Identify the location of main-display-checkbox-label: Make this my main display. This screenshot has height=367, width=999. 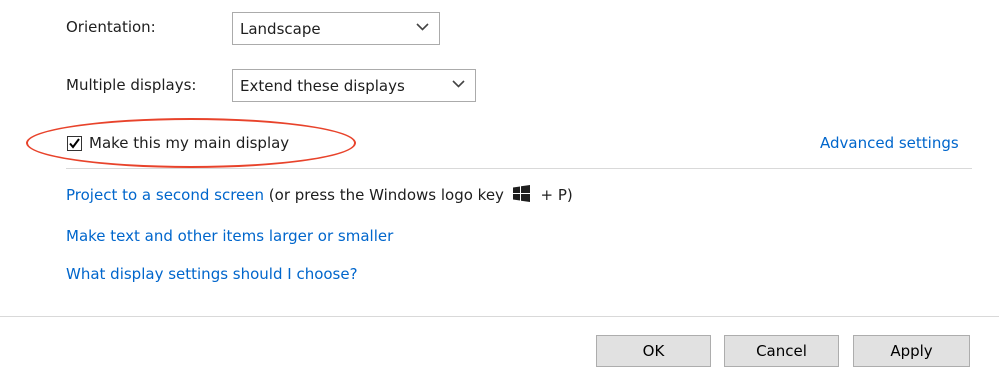
(189, 143).